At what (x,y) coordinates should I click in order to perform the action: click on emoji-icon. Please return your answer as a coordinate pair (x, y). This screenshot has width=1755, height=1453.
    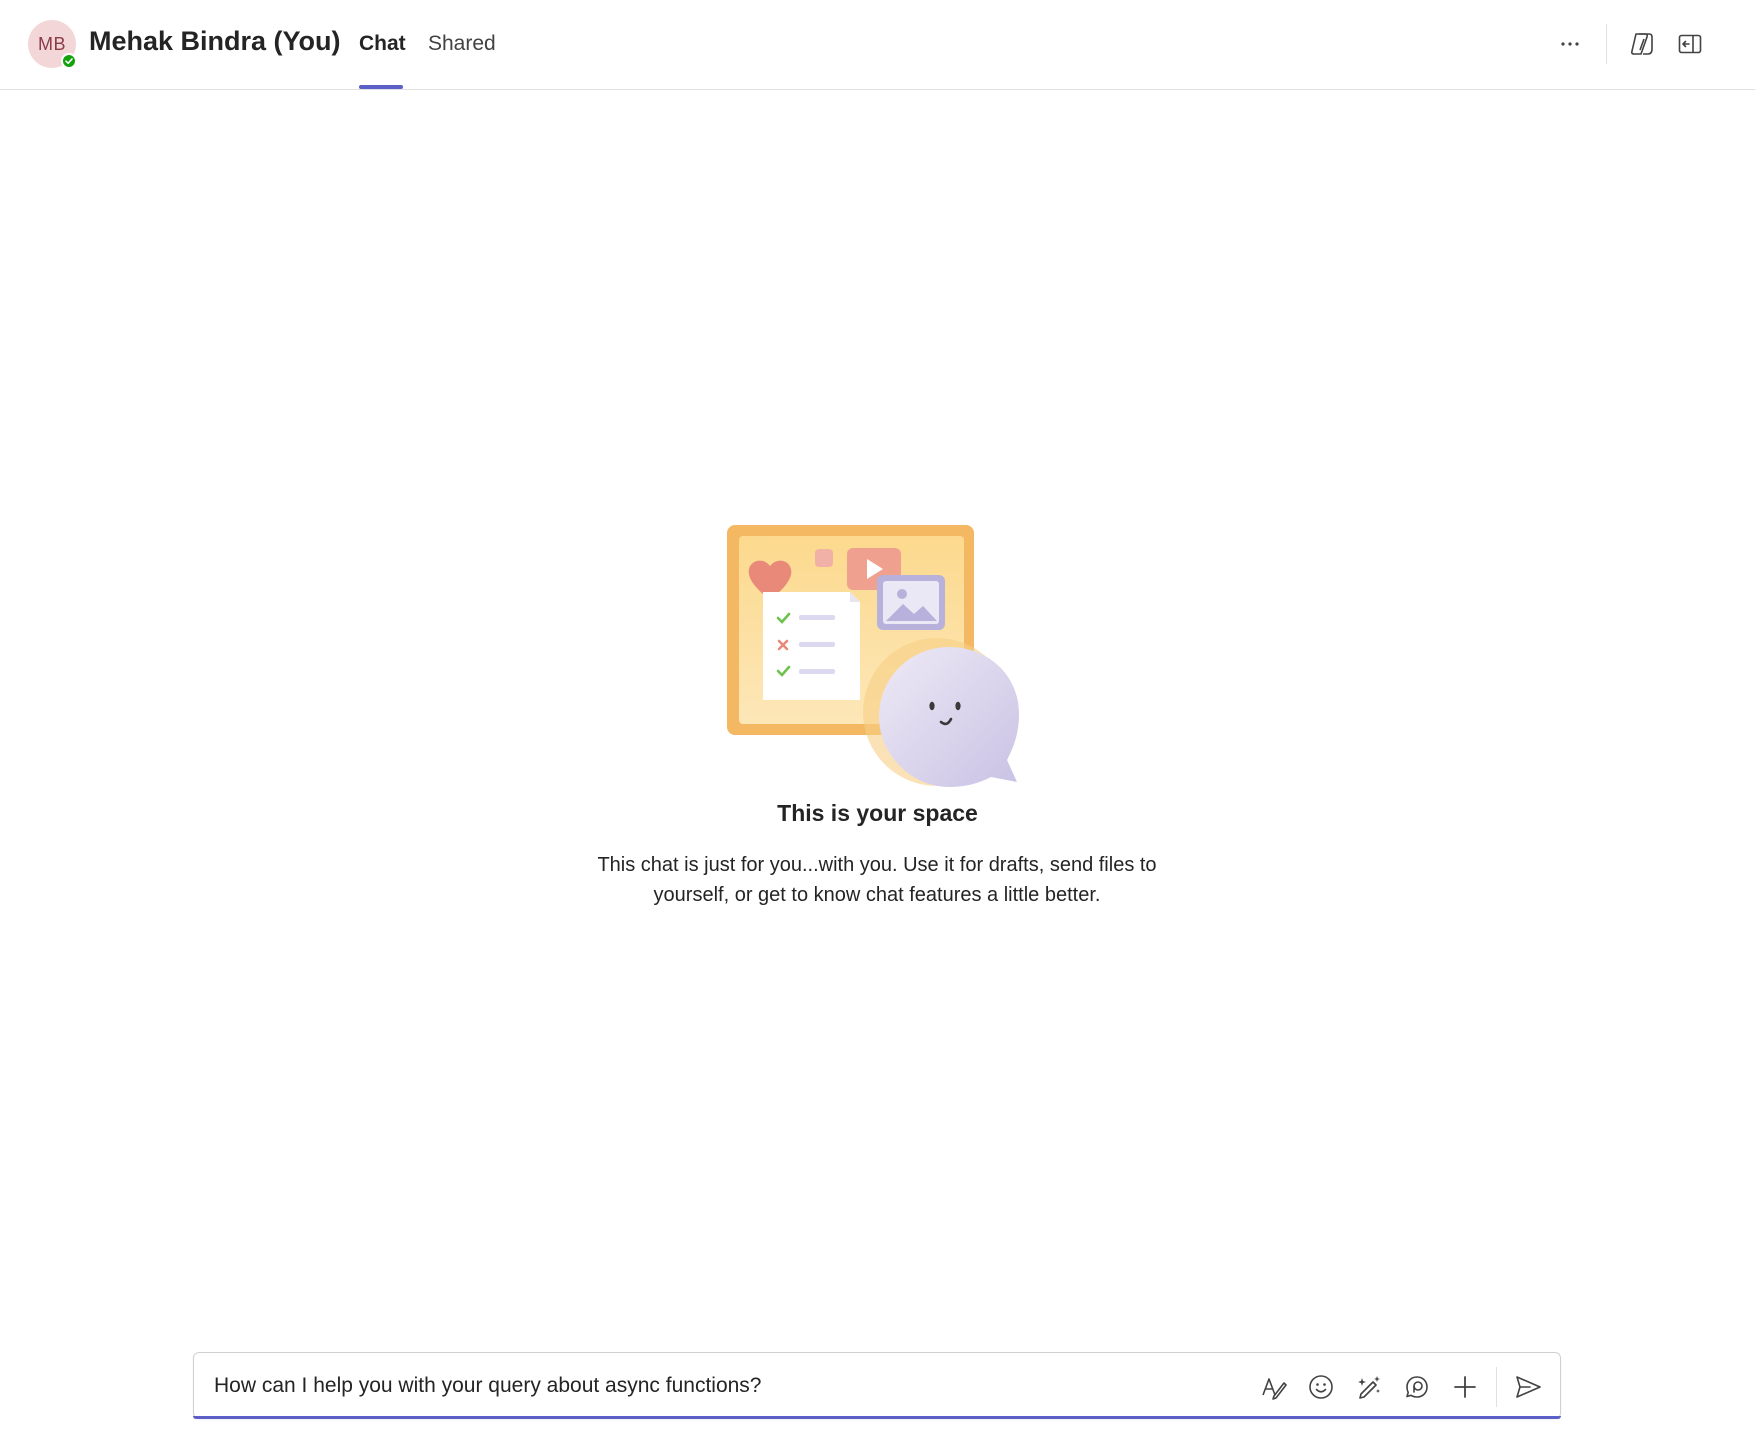
    Looking at the image, I should click on (1321, 1387).